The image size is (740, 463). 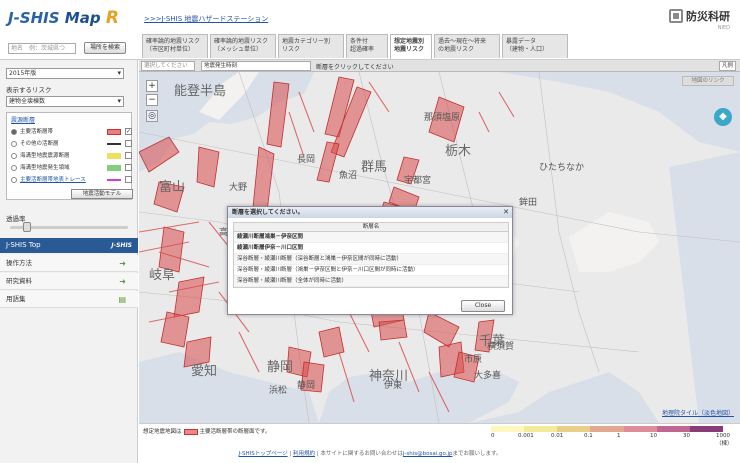 I want to click on tab-3: 条件付 超過確率, so click(x=367, y=46).